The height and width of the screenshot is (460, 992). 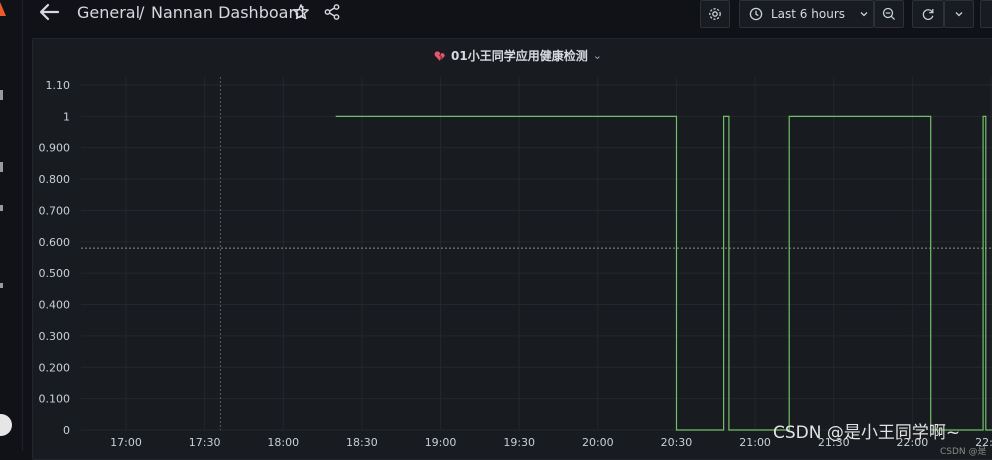 What do you see at coordinates (441, 442) in the screenshot?
I see `x-tick-label: 19:00` at bounding box center [441, 442].